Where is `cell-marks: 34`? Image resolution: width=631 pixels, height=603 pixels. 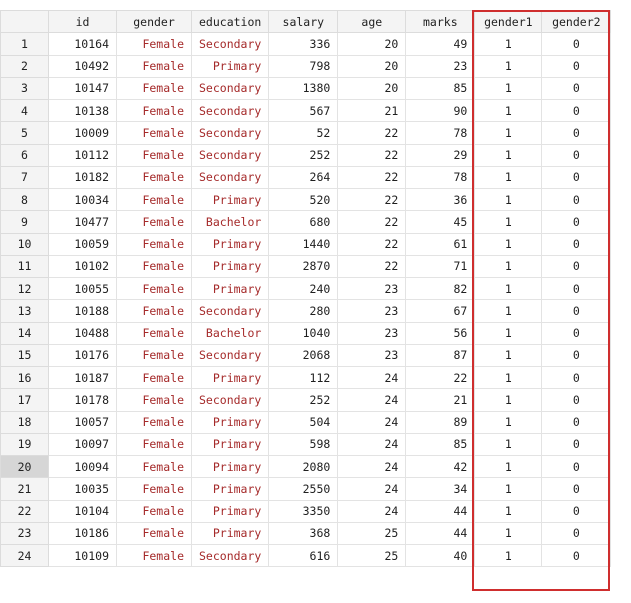
cell-marks: 34 is located at coordinates (440, 489).